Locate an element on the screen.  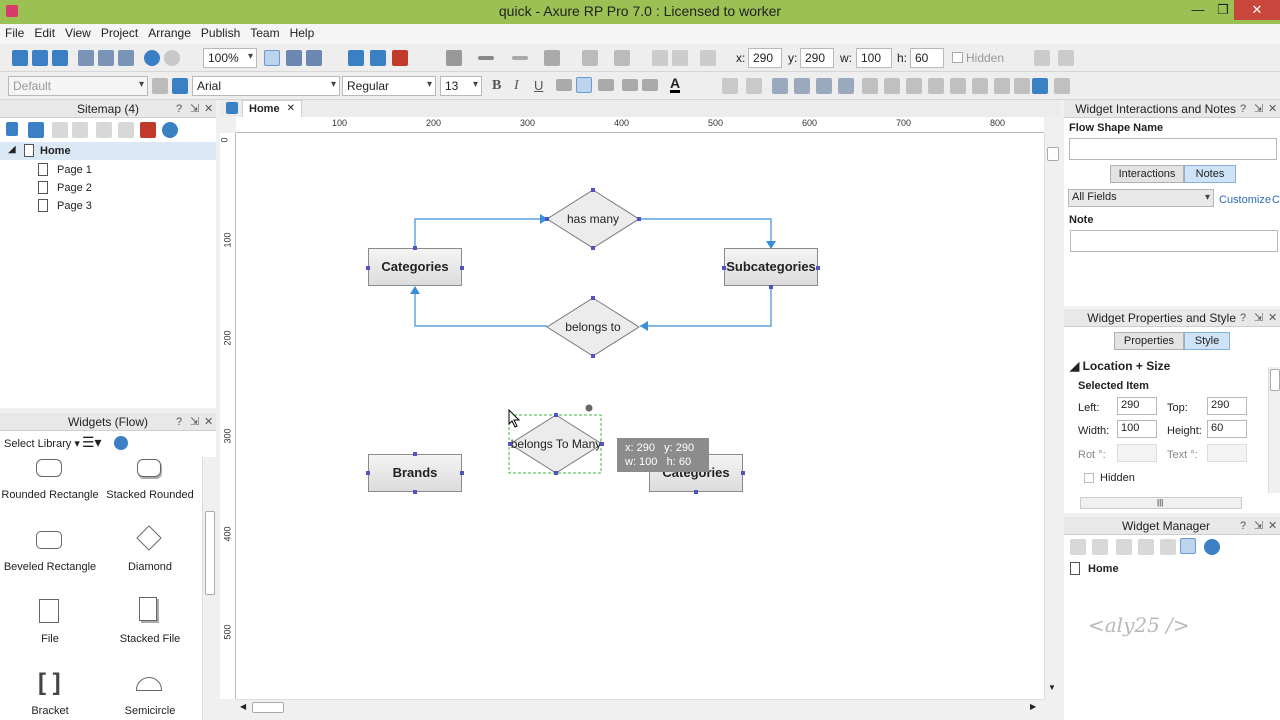
zoom-select: 100% is located at coordinates (230, 58).